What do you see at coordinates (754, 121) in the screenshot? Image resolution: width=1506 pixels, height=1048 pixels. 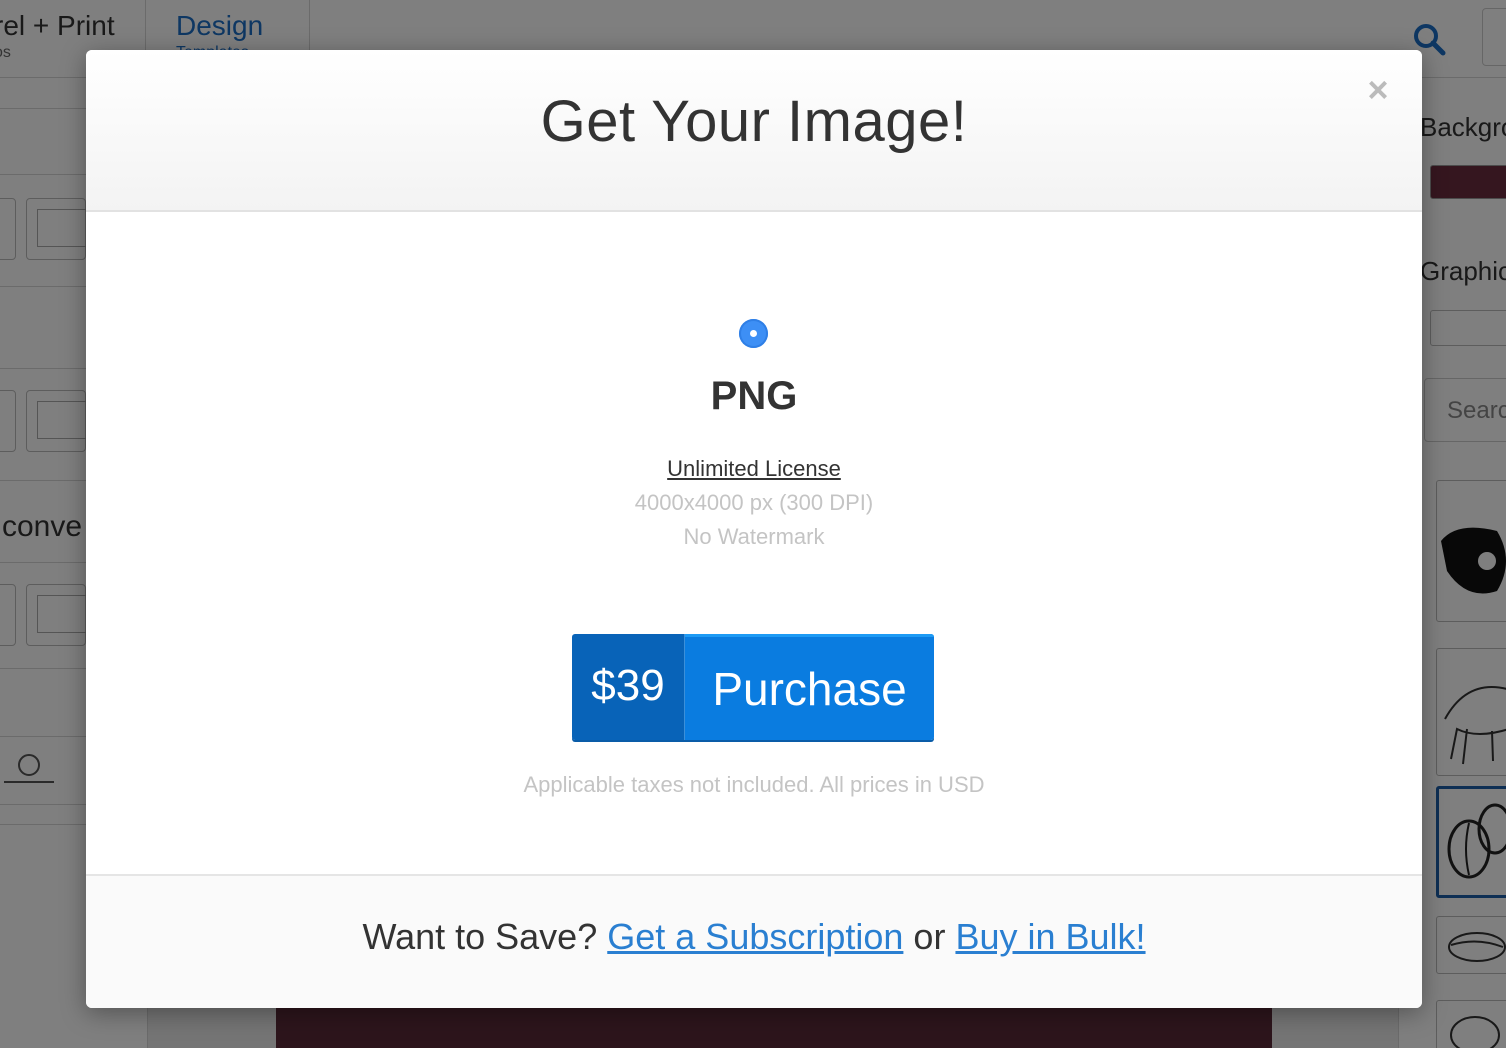 I see `modal-title: Get Your Image!` at bounding box center [754, 121].